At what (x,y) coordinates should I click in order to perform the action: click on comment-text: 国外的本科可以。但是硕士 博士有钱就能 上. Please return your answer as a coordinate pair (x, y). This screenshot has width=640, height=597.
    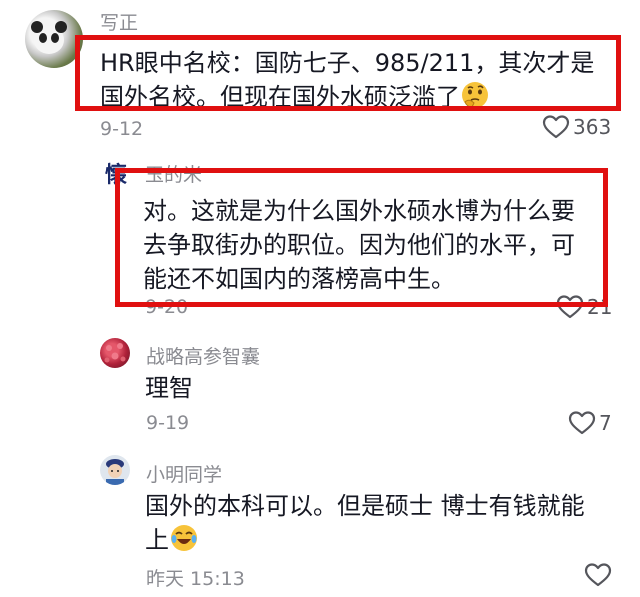
    Looking at the image, I should click on (380, 525).